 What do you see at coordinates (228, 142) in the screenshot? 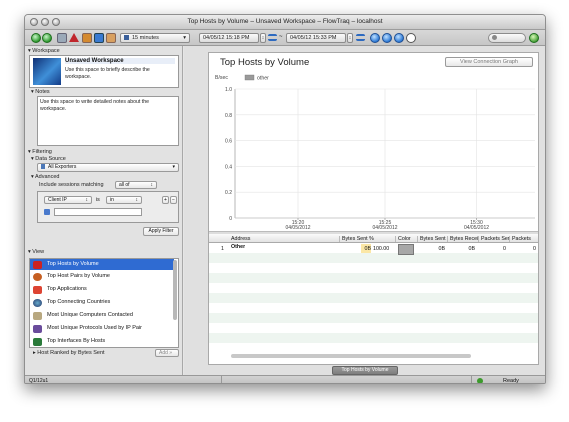
I see `y-tick-label: 0.6` at bounding box center [228, 142].